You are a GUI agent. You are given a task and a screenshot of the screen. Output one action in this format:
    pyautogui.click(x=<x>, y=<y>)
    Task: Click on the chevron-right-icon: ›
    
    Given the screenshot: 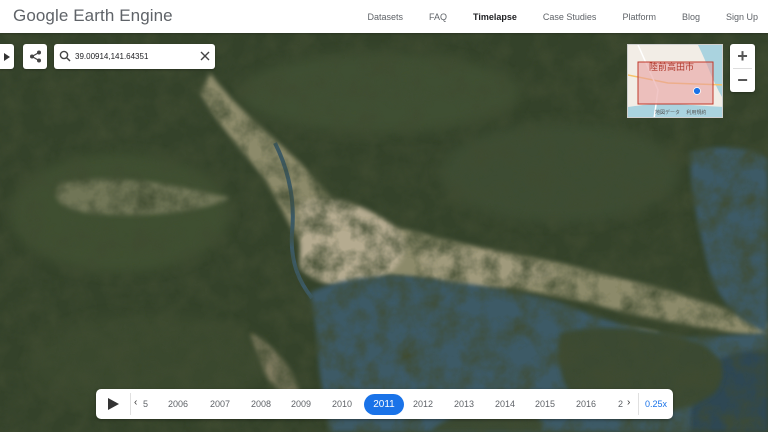 What is the action you would take?
    pyautogui.click(x=628, y=402)
    